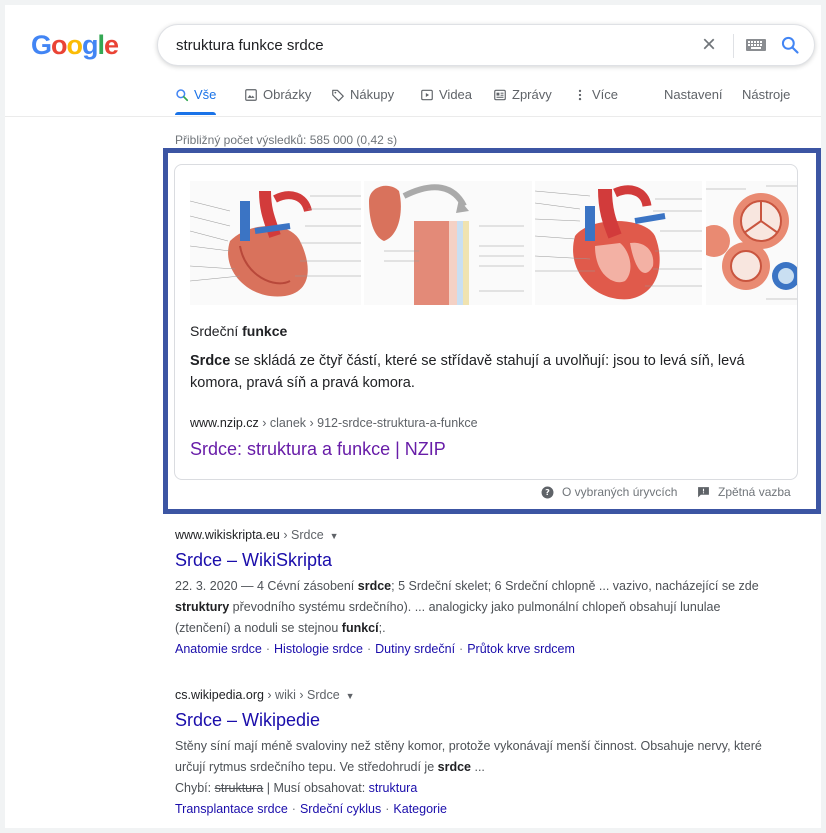 This screenshot has width=826, height=833. I want to click on search-divider, so click(733, 46).